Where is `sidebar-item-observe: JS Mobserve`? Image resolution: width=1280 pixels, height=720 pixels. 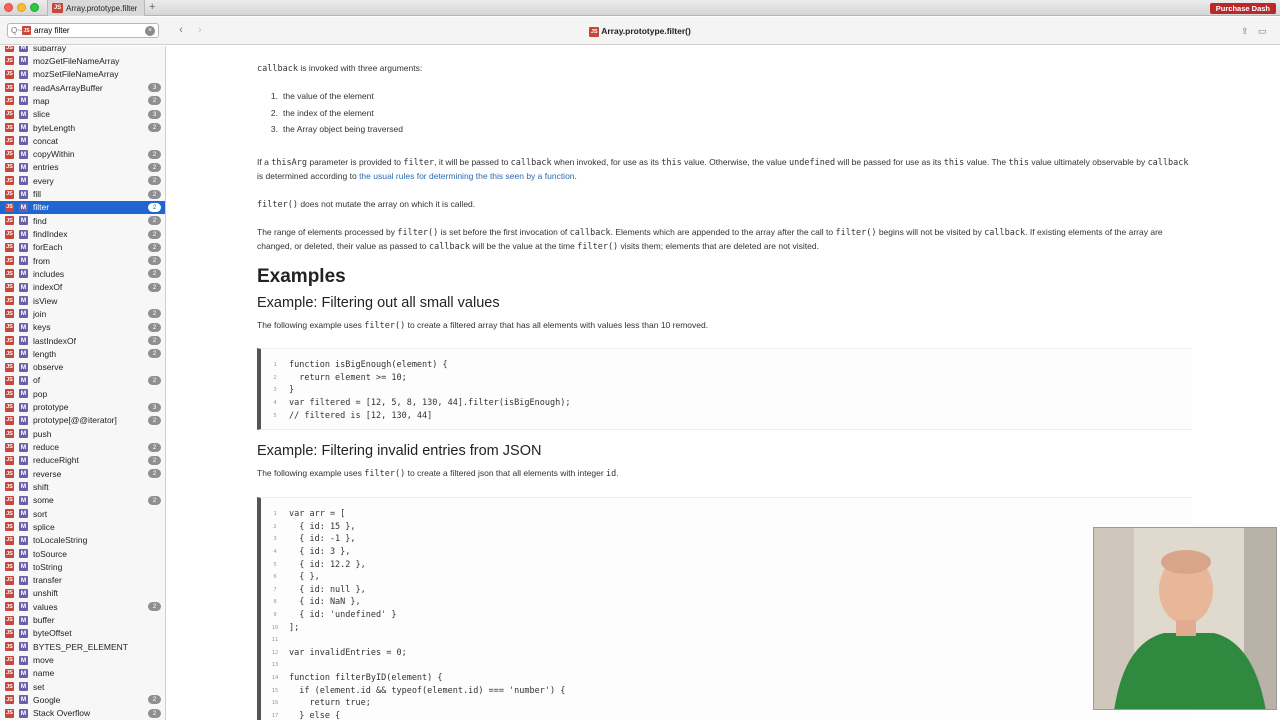 sidebar-item-observe: JS Mobserve is located at coordinates (82, 367).